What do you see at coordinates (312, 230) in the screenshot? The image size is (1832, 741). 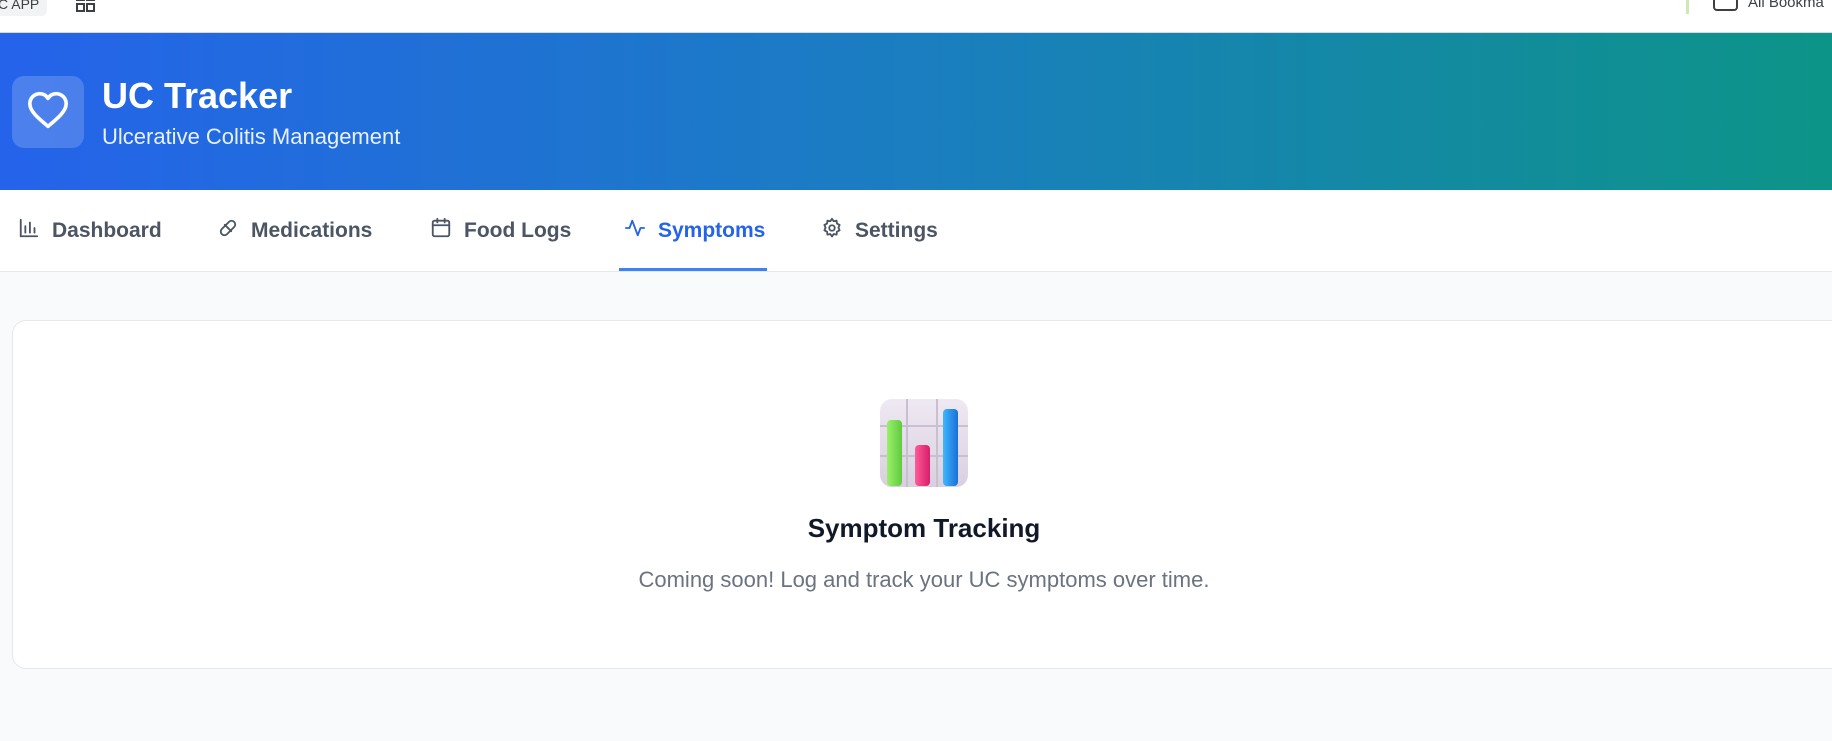 I see `tab-label: Medications` at bounding box center [312, 230].